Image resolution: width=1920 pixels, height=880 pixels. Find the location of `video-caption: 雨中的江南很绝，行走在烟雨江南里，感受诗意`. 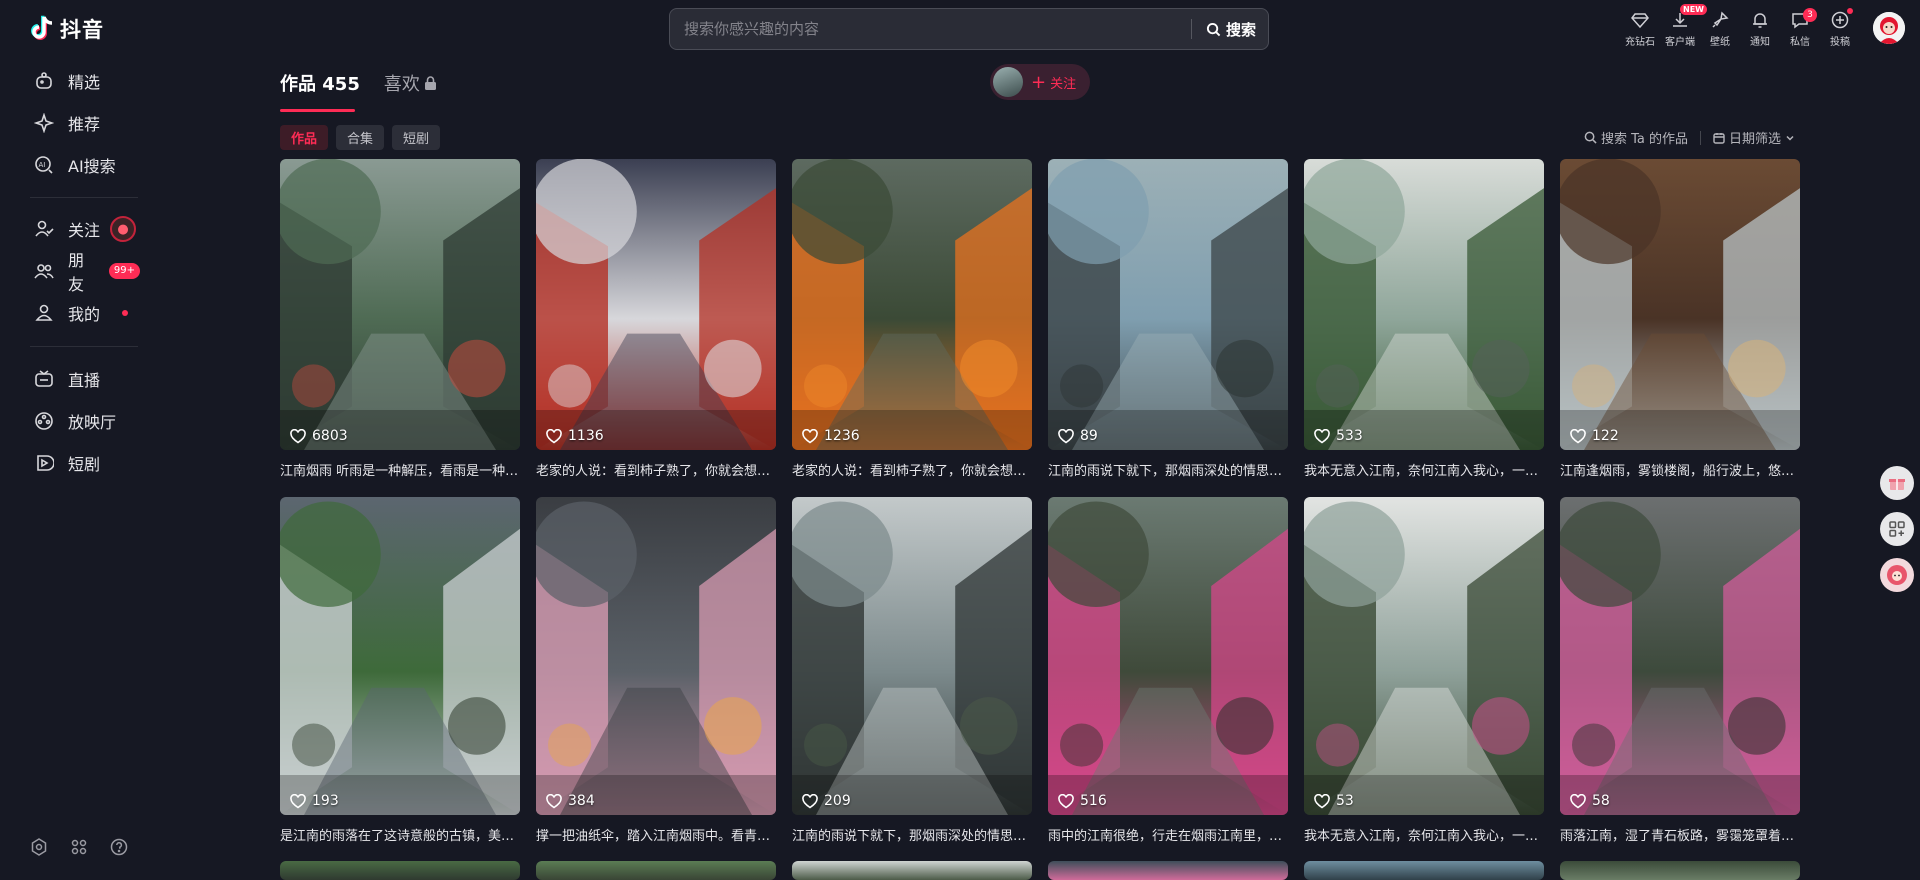

video-caption: 雨中的江南很绝，行走在烟雨江南里，感受诗意 is located at coordinates (1168, 834).